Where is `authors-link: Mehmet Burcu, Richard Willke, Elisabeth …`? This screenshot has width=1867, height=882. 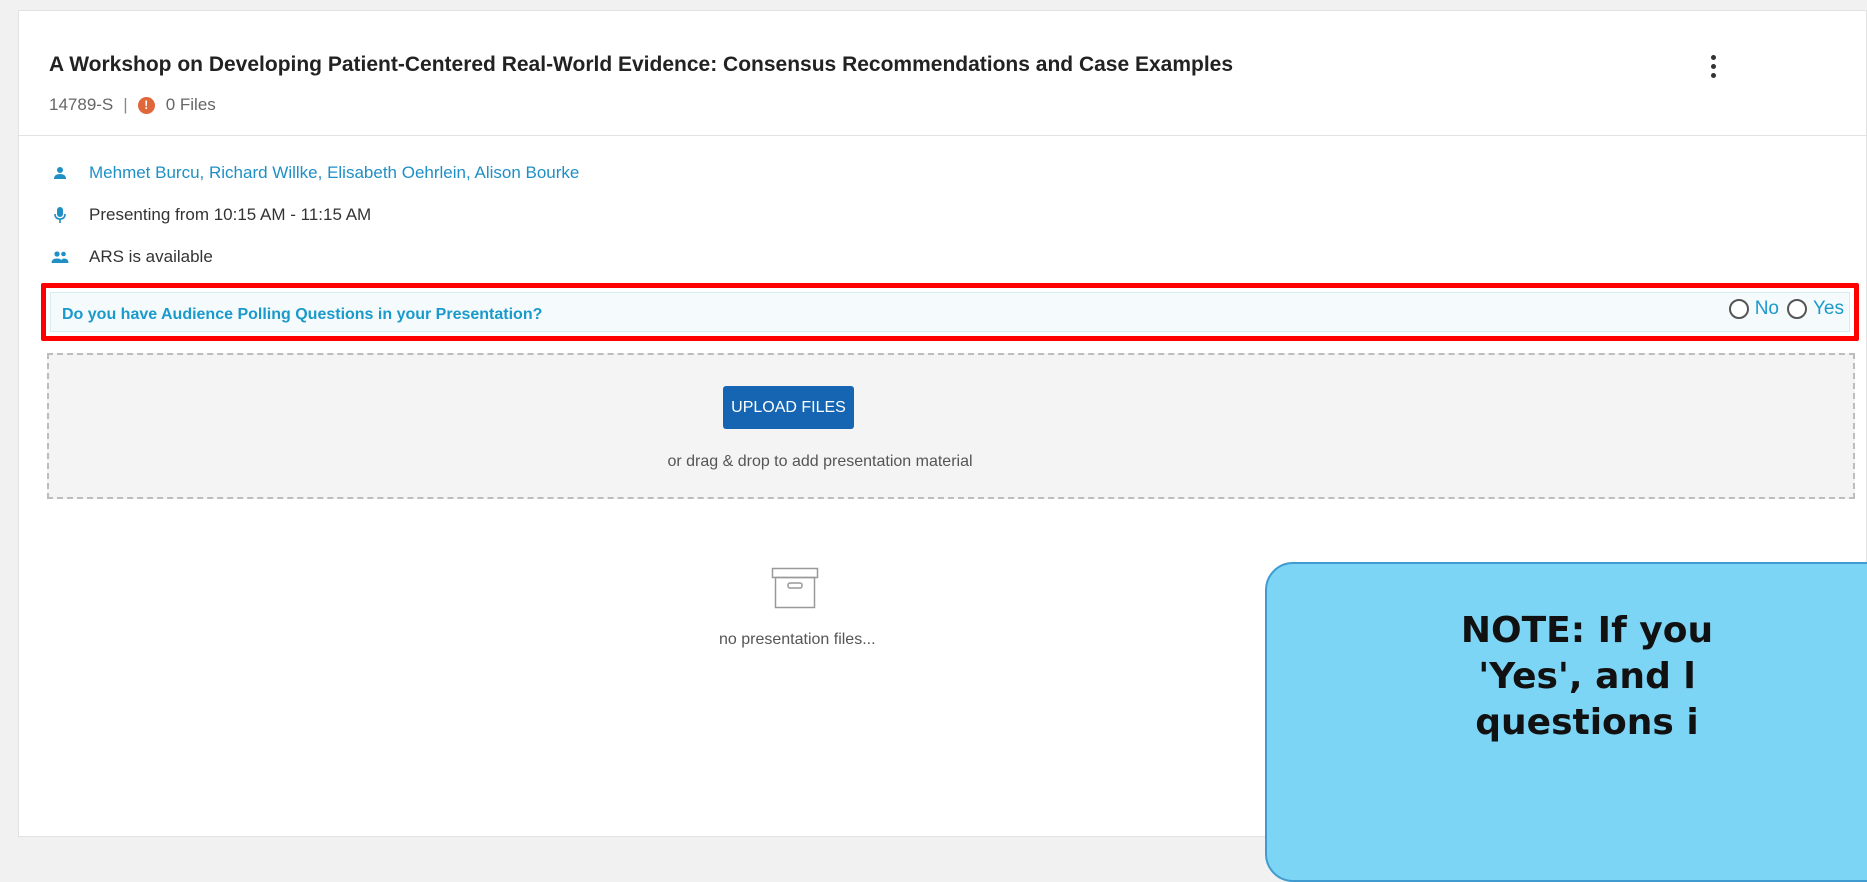
authors-link: Mehmet Burcu, Richard Willke, Elisabeth … is located at coordinates (334, 173).